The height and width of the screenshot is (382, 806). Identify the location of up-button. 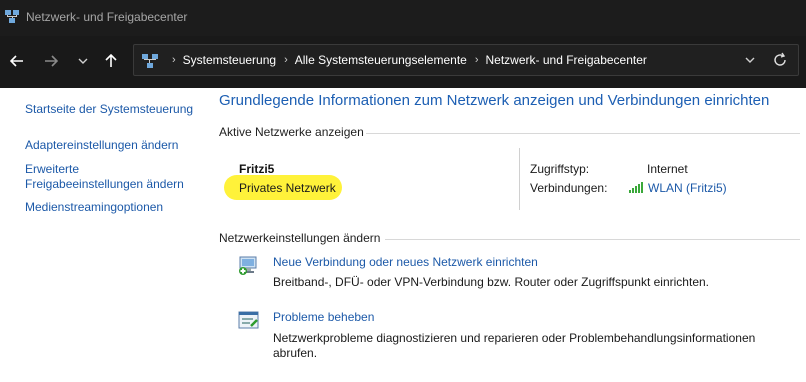
(111, 61).